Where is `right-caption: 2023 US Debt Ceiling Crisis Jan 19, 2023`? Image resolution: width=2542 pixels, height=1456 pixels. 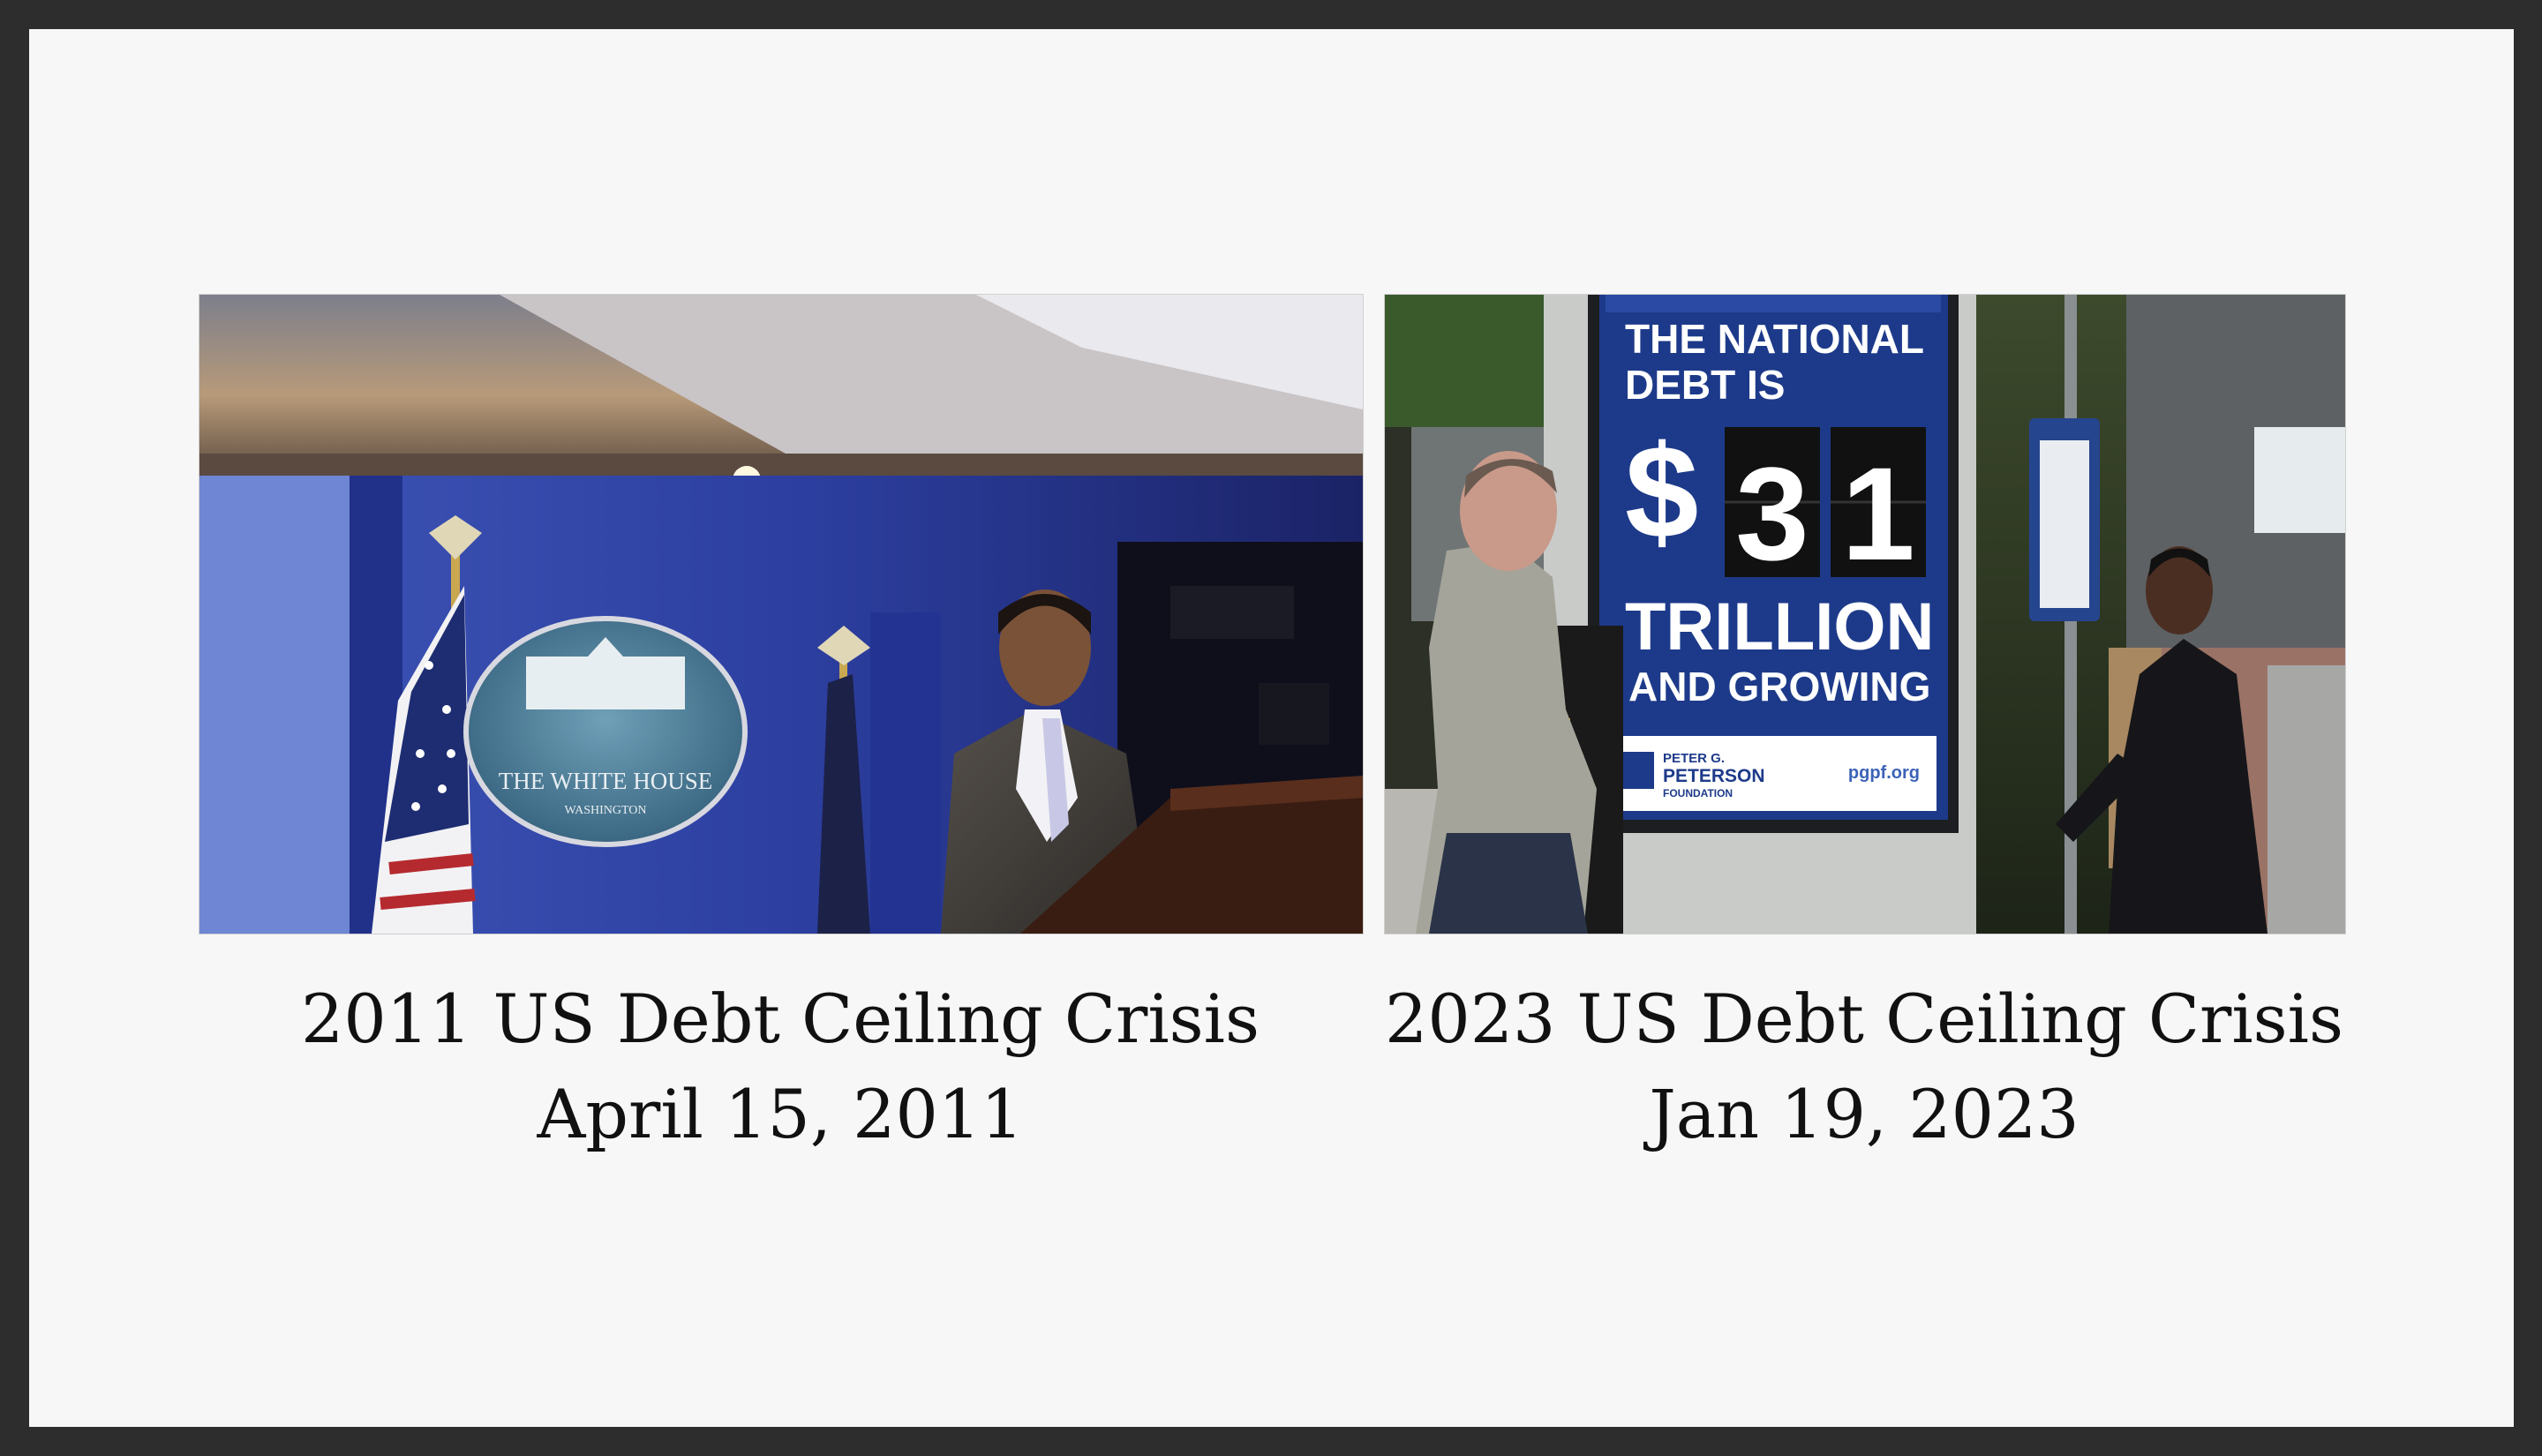 right-caption: 2023 US Debt Ceiling Crisis Jan 19, 2023 is located at coordinates (1864, 1067).